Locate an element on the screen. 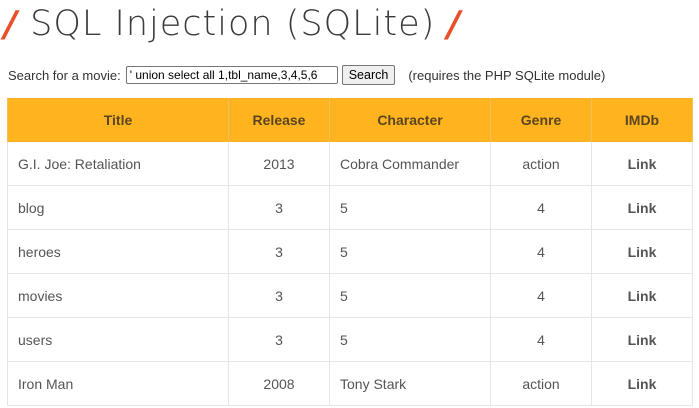  search-button: Search is located at coordinates (368, 75).